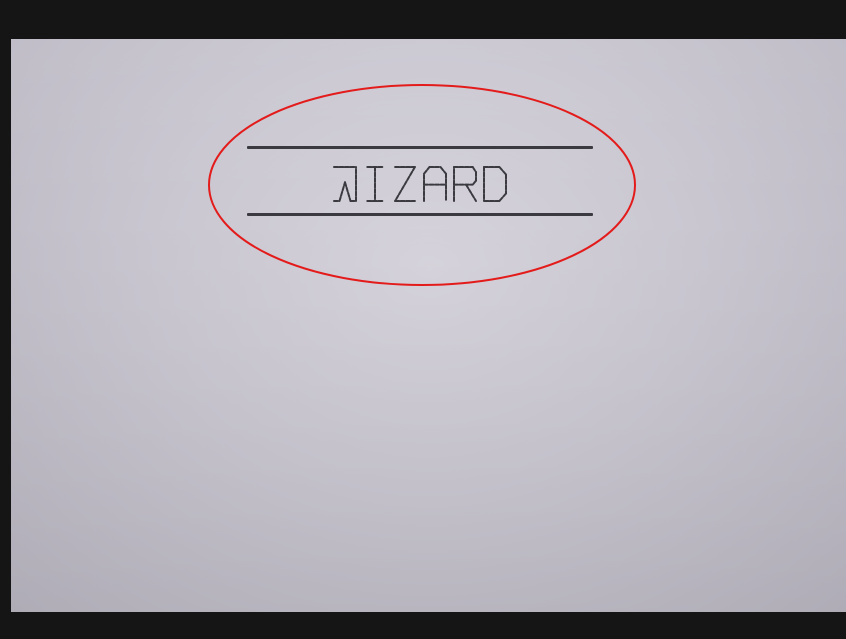 This screenshot has height=639, width=846. What do you see at coordinates (420, 214) in the screenshot?
I see `title-bottom-rule` at bounding box center [420, 214].